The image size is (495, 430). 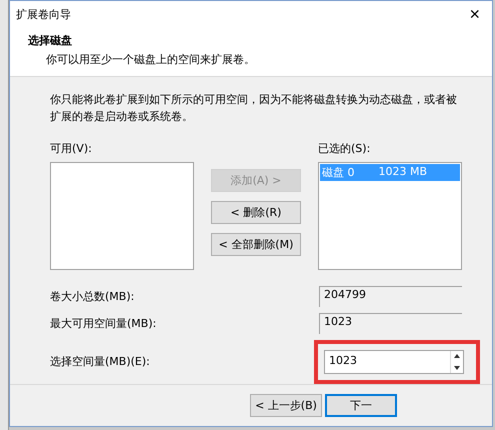 I want to click on field-label: 卷大小总数(MB):, so click(x=92, y=296).